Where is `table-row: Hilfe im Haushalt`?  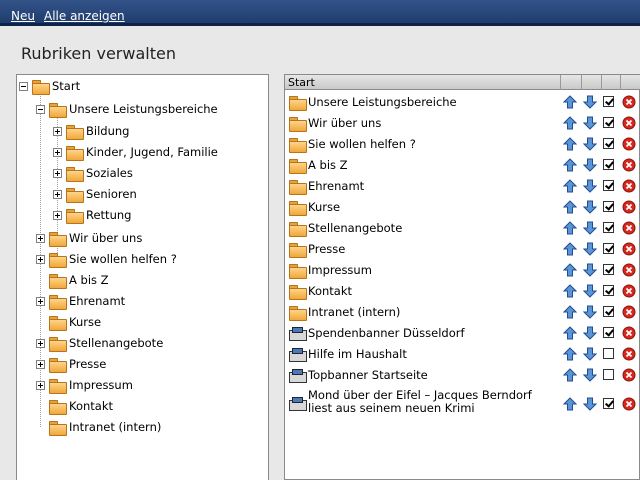 table-row: Hilfe im Haushalt is located at coordinates (462, 354).